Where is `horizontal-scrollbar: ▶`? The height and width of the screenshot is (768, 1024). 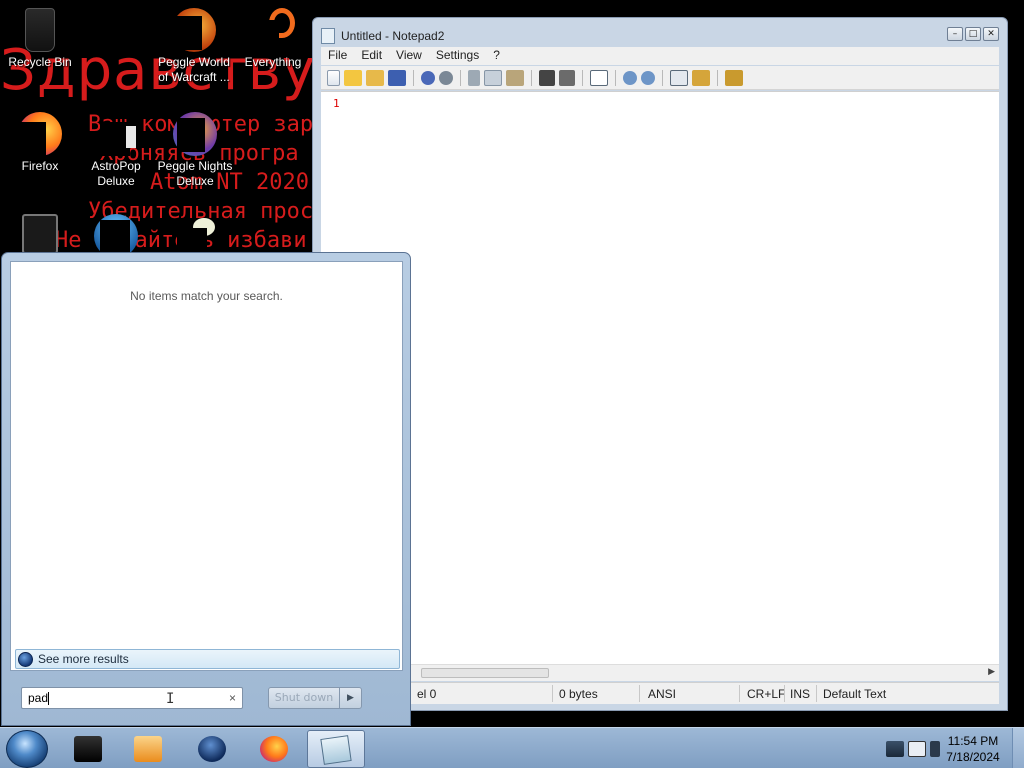 horizontal-scrollbar: ▶ is located at coordinates (660, 672).